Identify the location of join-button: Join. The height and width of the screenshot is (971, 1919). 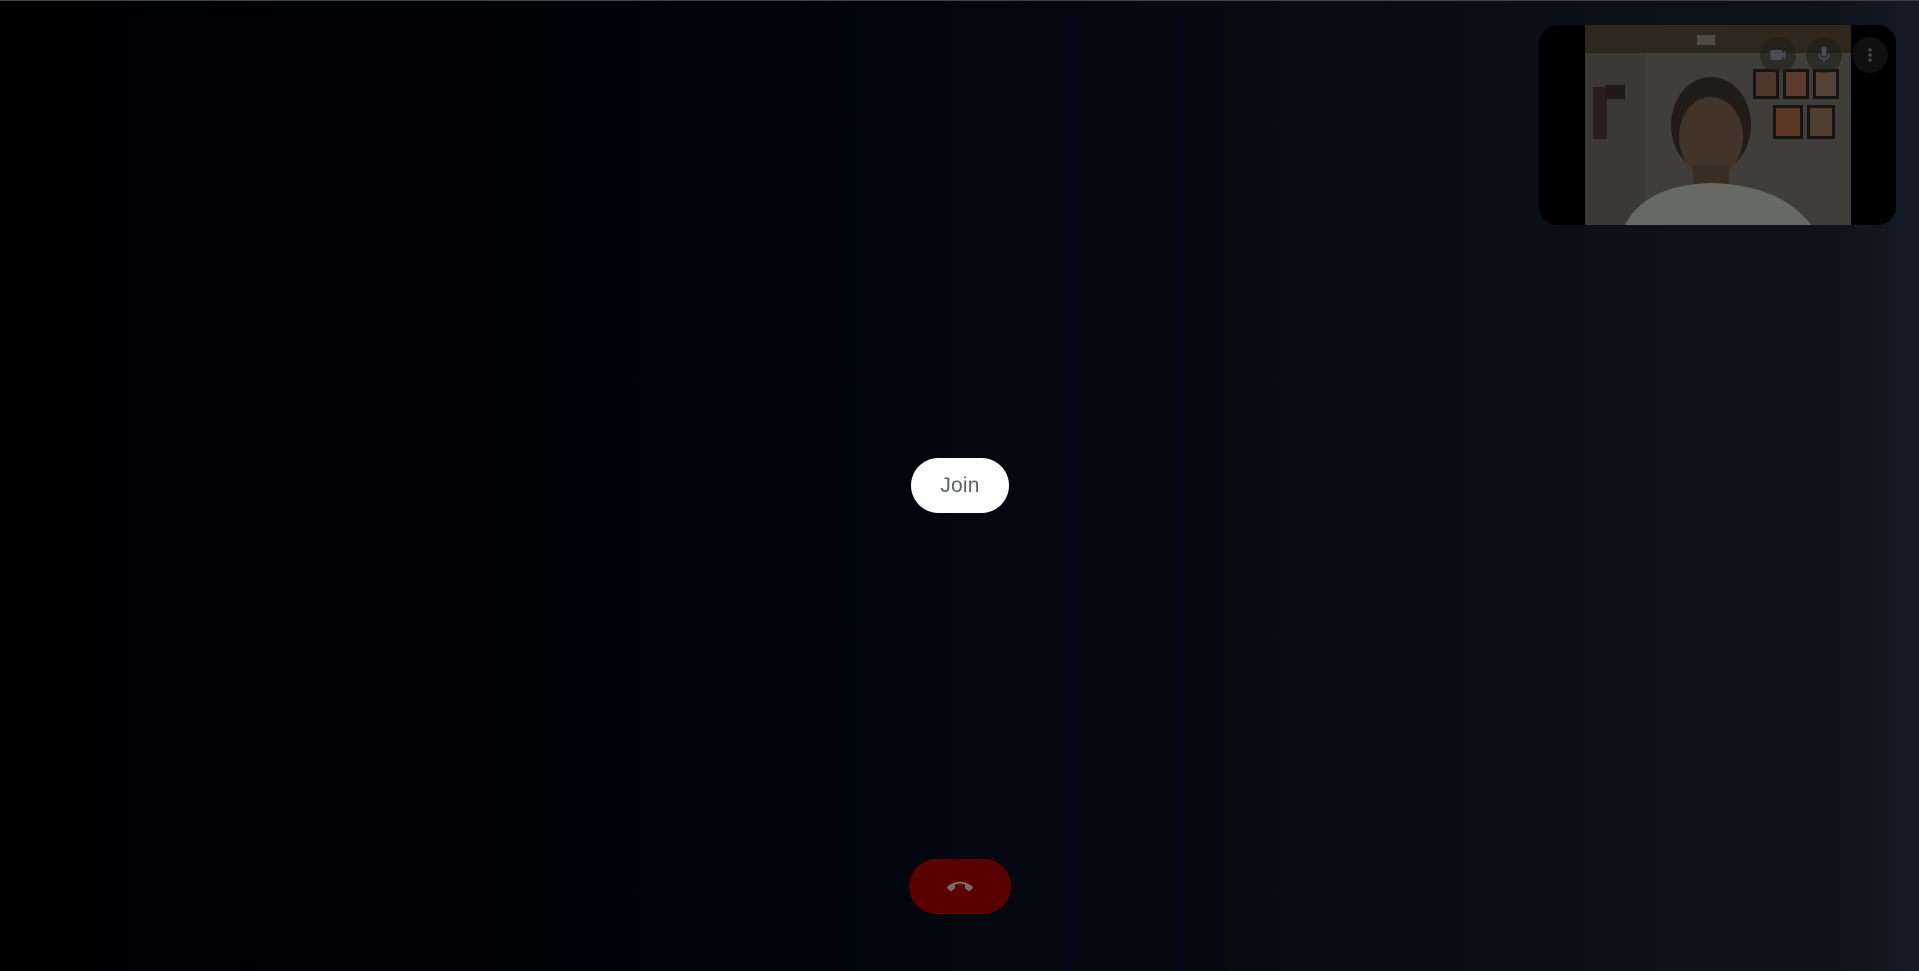
(960, 485).